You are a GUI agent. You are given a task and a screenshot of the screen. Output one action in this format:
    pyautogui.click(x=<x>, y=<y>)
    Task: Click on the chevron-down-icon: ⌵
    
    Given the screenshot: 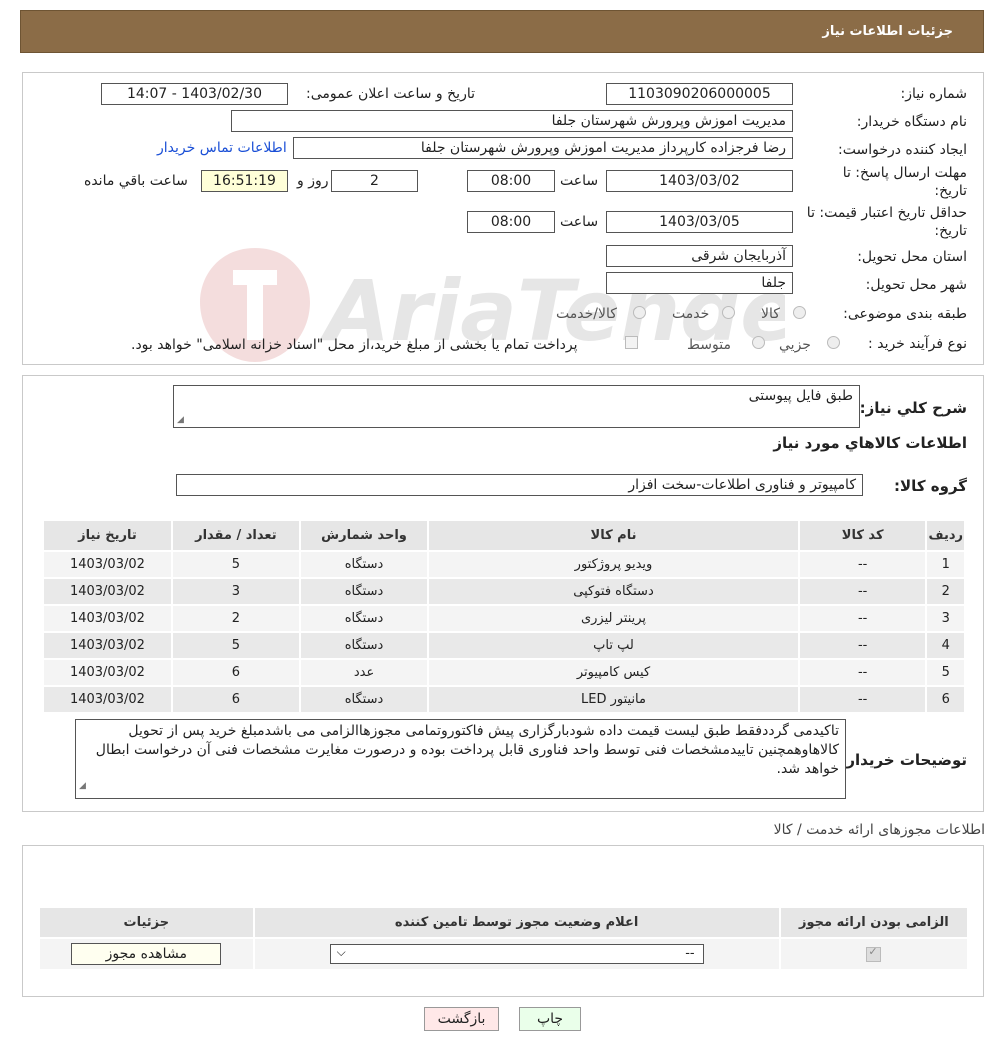 What is the action you would take?
    pyautogui.click(x=341, y=952)
    